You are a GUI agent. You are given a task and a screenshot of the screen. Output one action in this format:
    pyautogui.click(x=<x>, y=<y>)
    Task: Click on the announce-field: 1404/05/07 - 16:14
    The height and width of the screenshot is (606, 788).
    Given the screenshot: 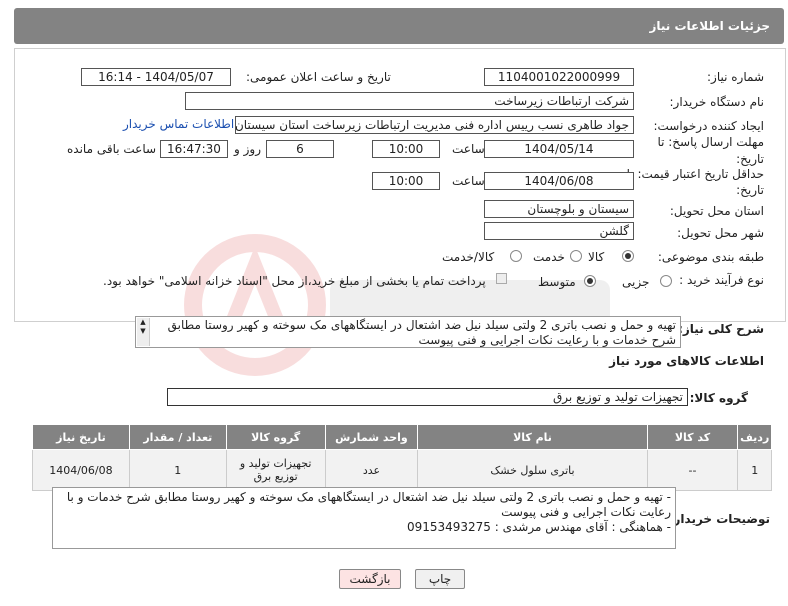 What is the action you would take?
    pyautogui.click(x=156, y=77)
    